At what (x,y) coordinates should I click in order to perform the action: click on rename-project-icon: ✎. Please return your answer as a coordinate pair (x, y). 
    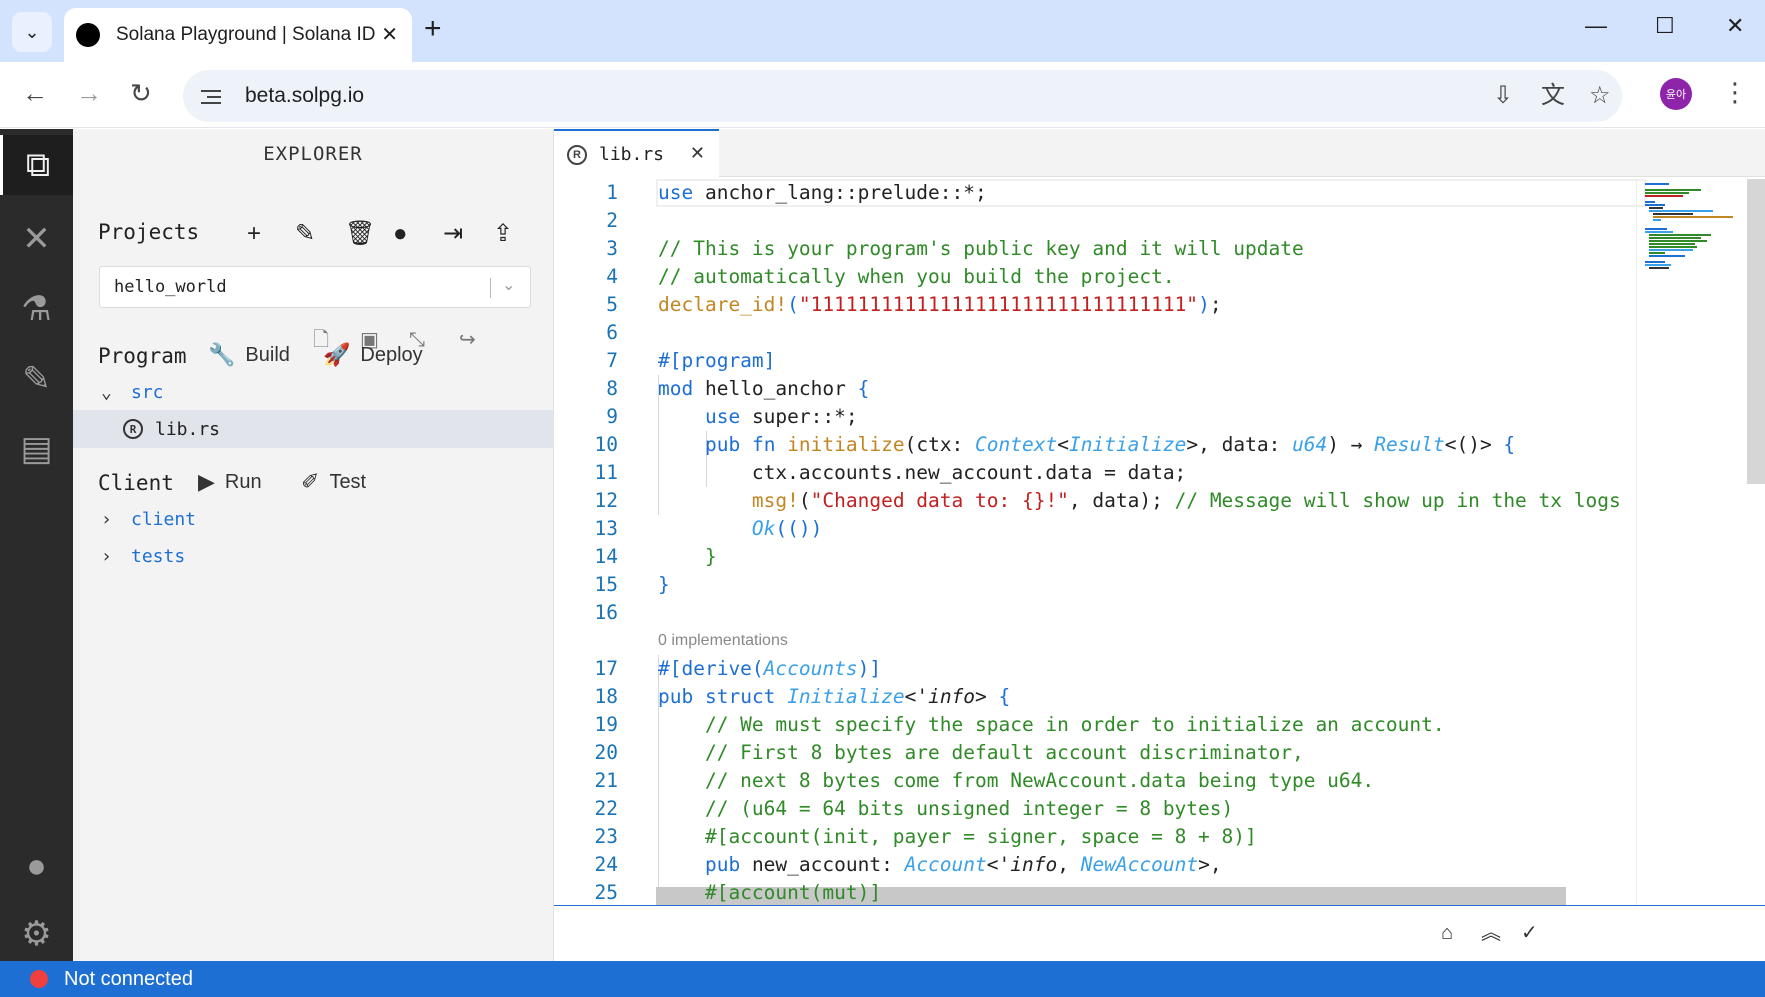
    Looking at the image, I should click on (305, 234).